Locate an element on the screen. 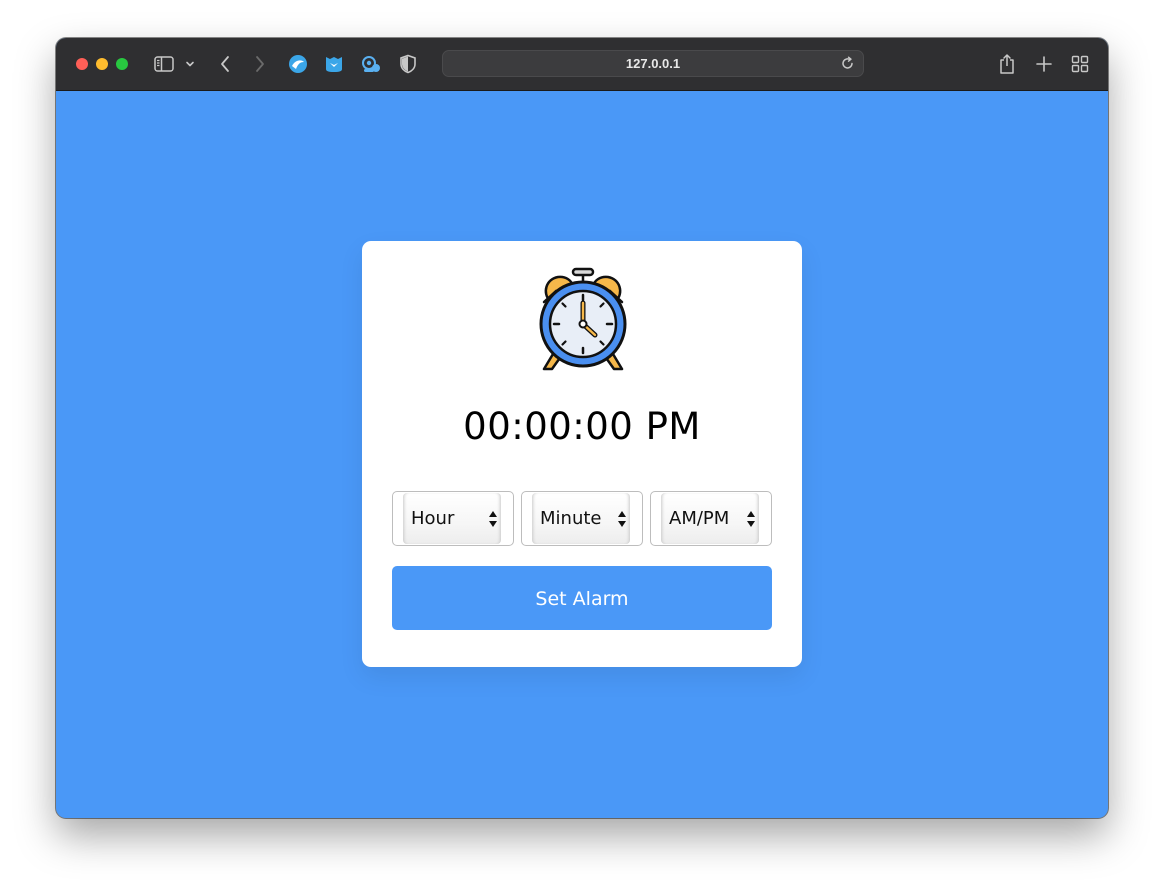  ampm-select-value: AM/PM is located at coordinates (699, 518).